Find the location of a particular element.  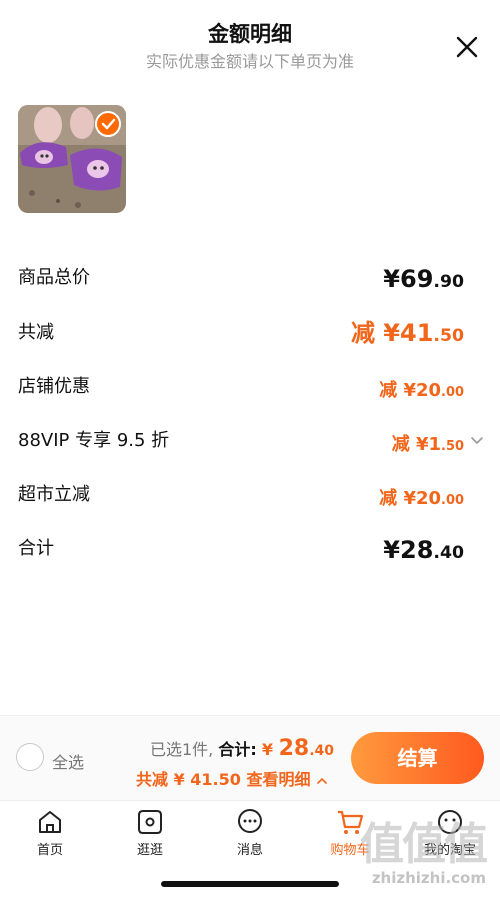

tab-messages: 消息 is located at coordinates (250, 832).